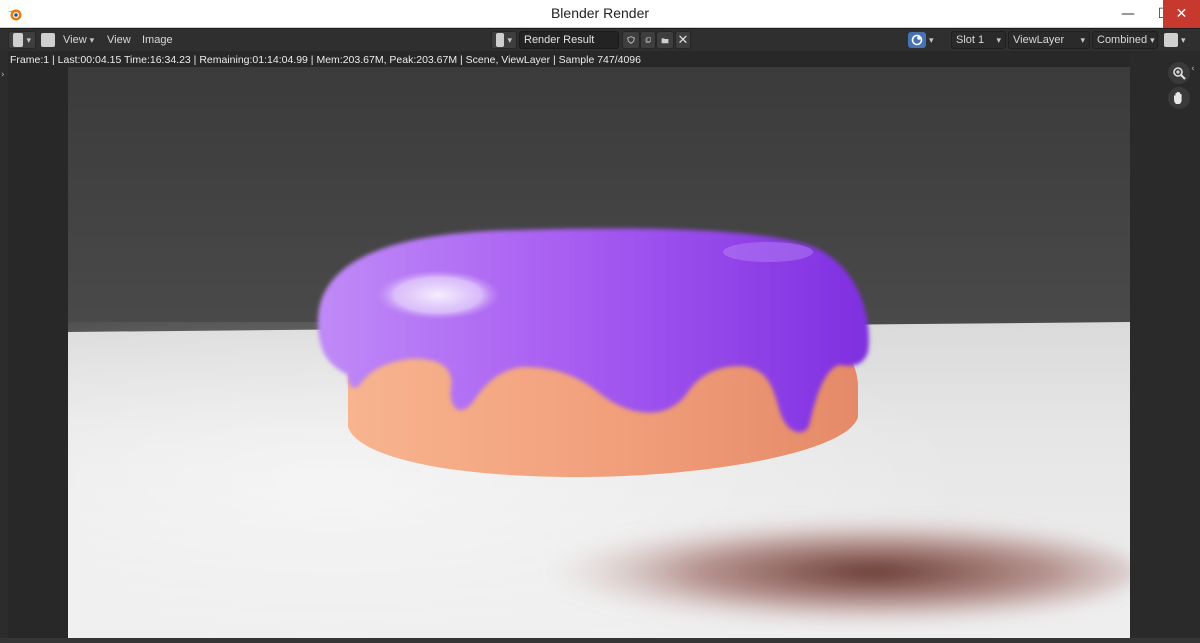 The height and width of the screenshot is (643, 1200). Describe the element at coordinates (1165, 347) in the screenshot. I see `navigation-gizmo-area` at that location.